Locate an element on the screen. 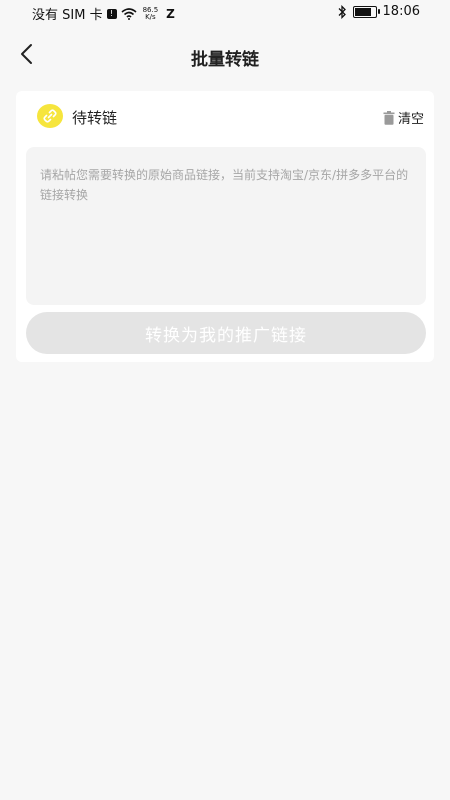 The image size is (450, 800). nav-bar: 批量转链 is located at coordinates (225, 56).